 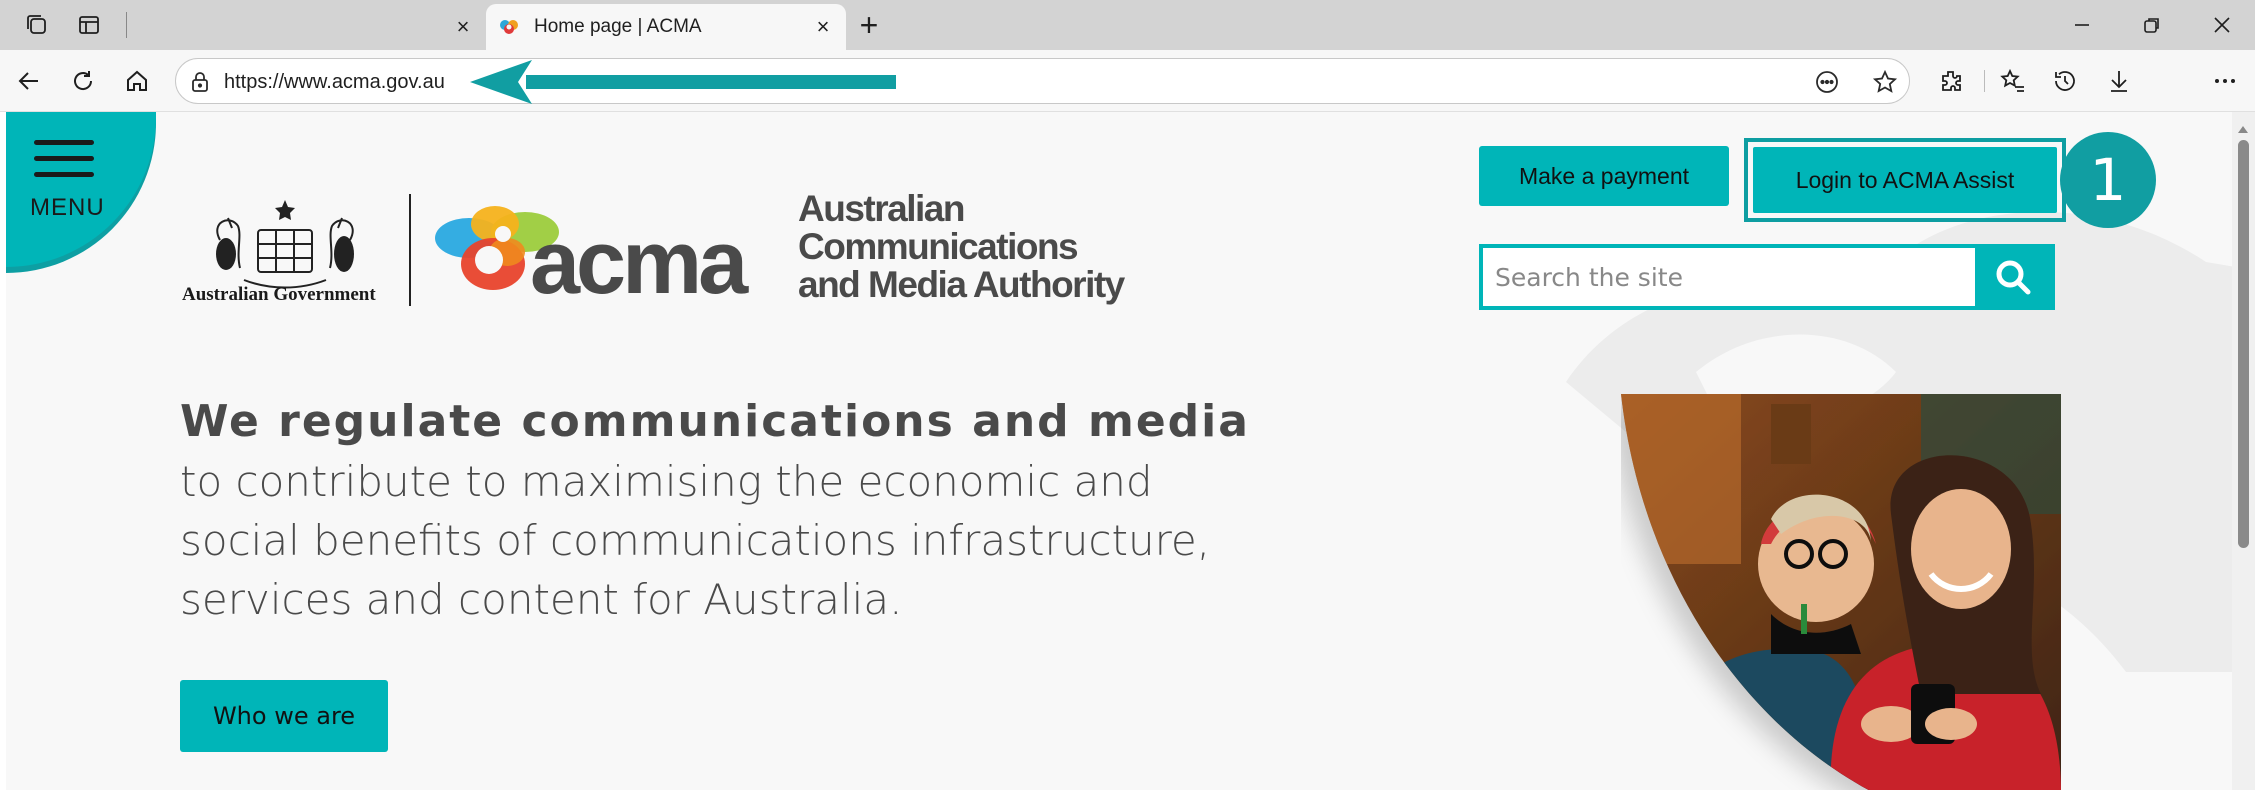 What do you see at coordinates (618, 26) in the screenshot?
I see `tab-title: Home page | ACMA` at bounding box center [618, 26].